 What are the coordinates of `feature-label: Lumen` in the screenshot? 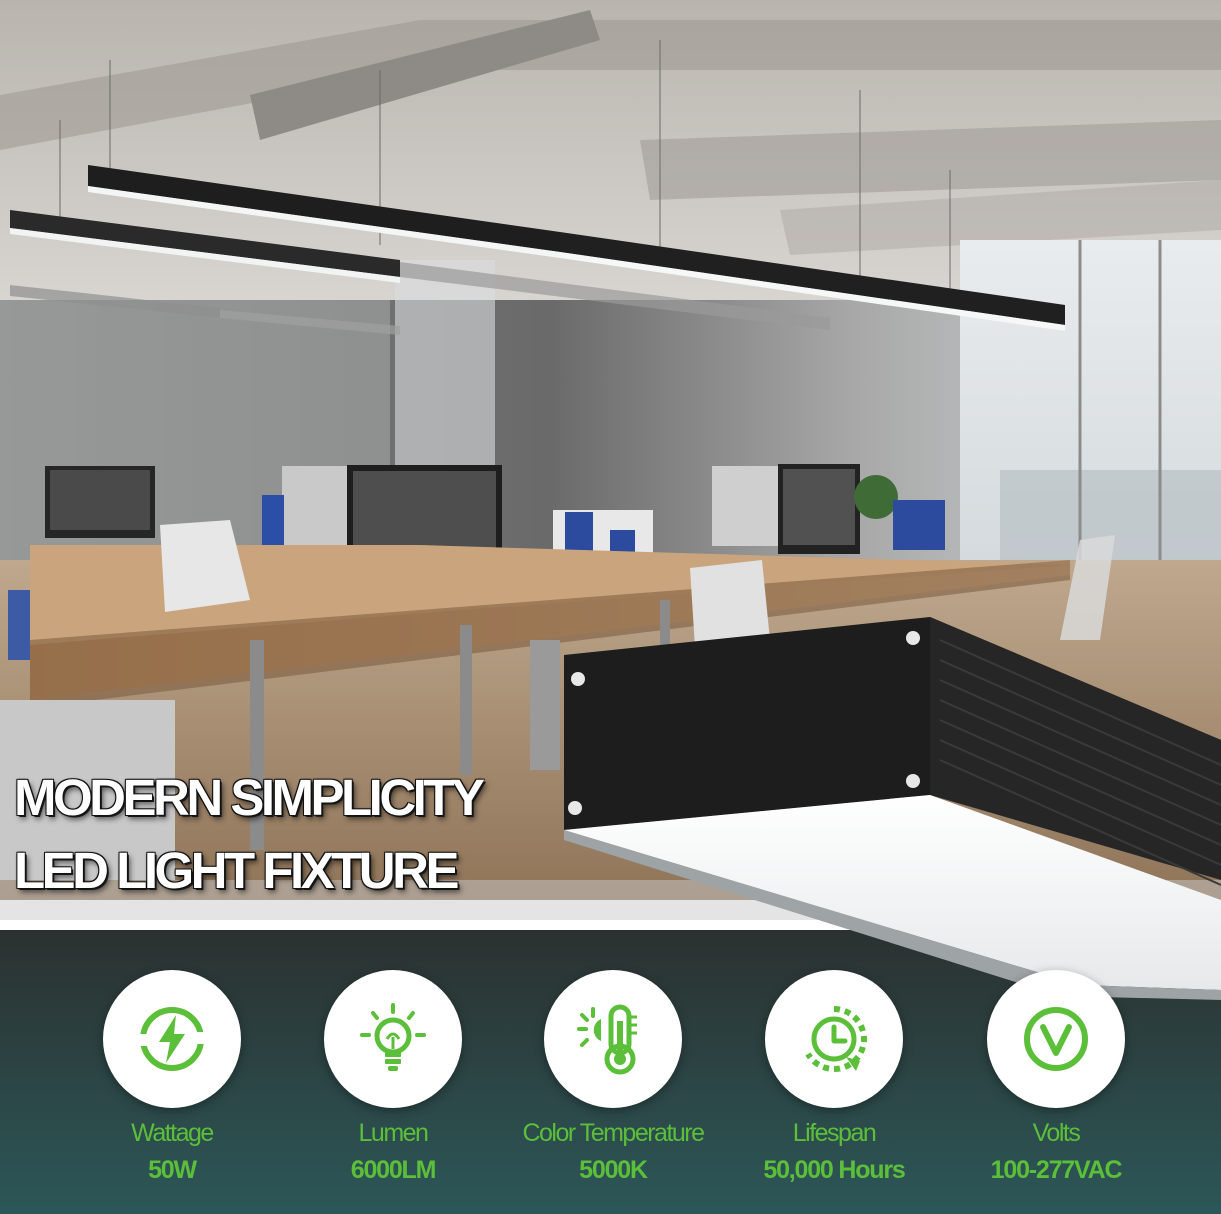 It's located at (393, 1133).